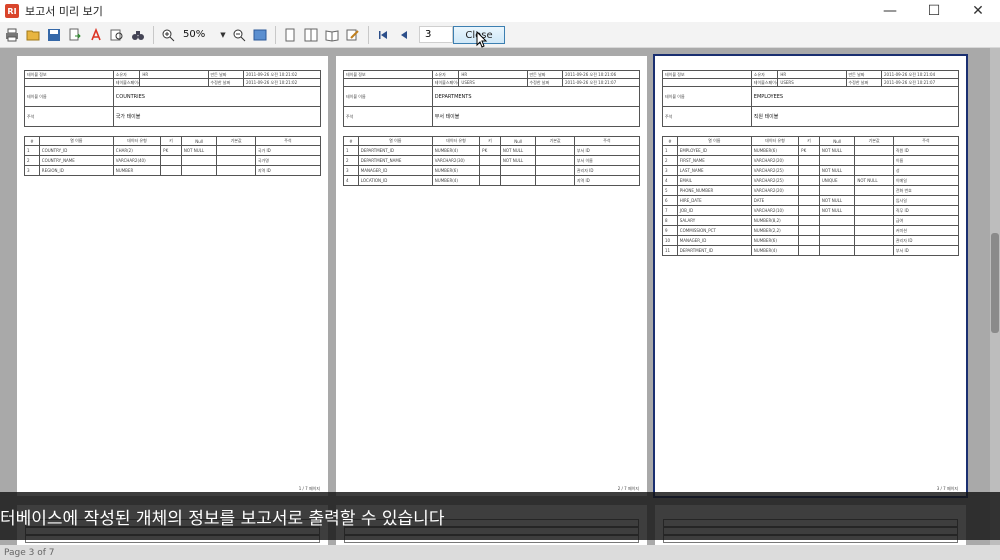 The width and height of the screenshot is (1000, 560). I want to click on one-page-icon, so click(290, 35).